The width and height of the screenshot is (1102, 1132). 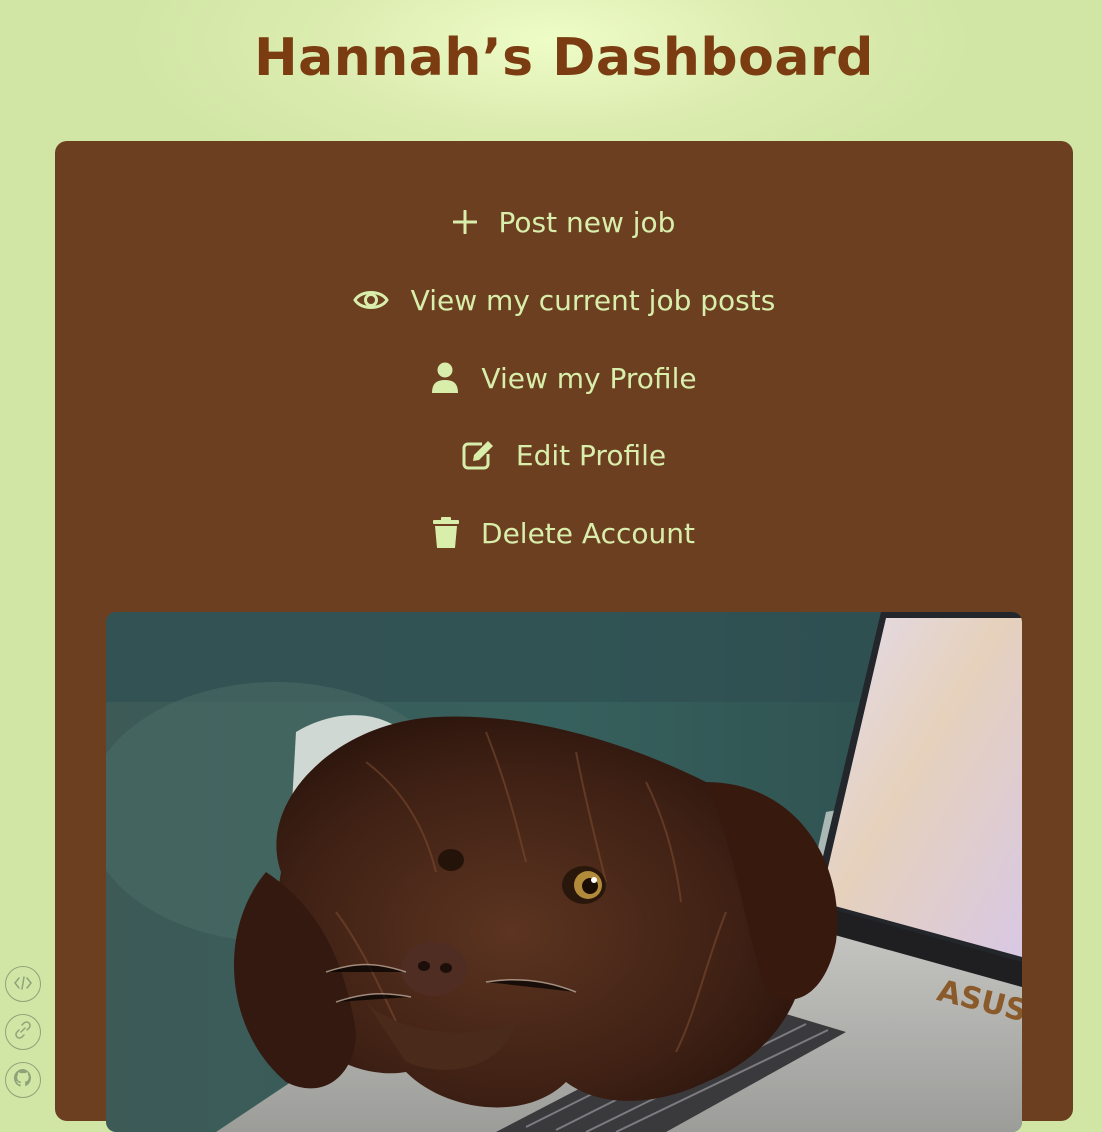 I want to click on link-icon, so click(x=23, y=1032).